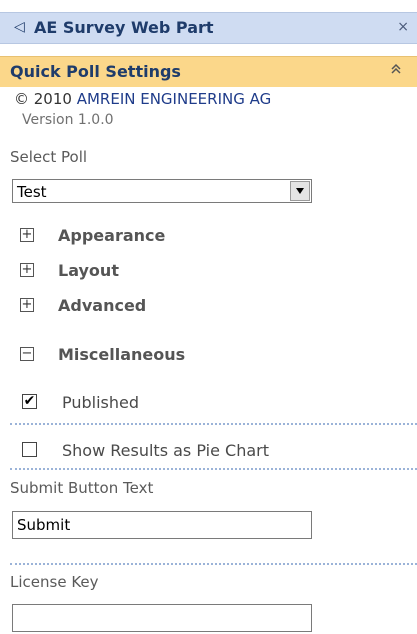  What do you see at coordinates (396, 68) in the screenshot?
I see `double-chevron-up-icon` at bounding box center [396, 68].